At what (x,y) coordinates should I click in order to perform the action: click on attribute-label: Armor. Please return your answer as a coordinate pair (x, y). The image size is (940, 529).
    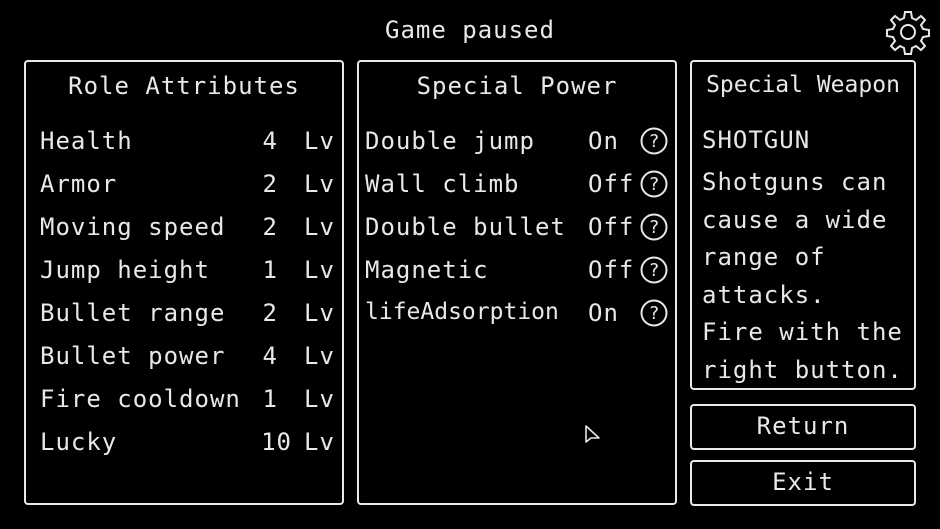
    Looking at the image, I should click on (79, 184).